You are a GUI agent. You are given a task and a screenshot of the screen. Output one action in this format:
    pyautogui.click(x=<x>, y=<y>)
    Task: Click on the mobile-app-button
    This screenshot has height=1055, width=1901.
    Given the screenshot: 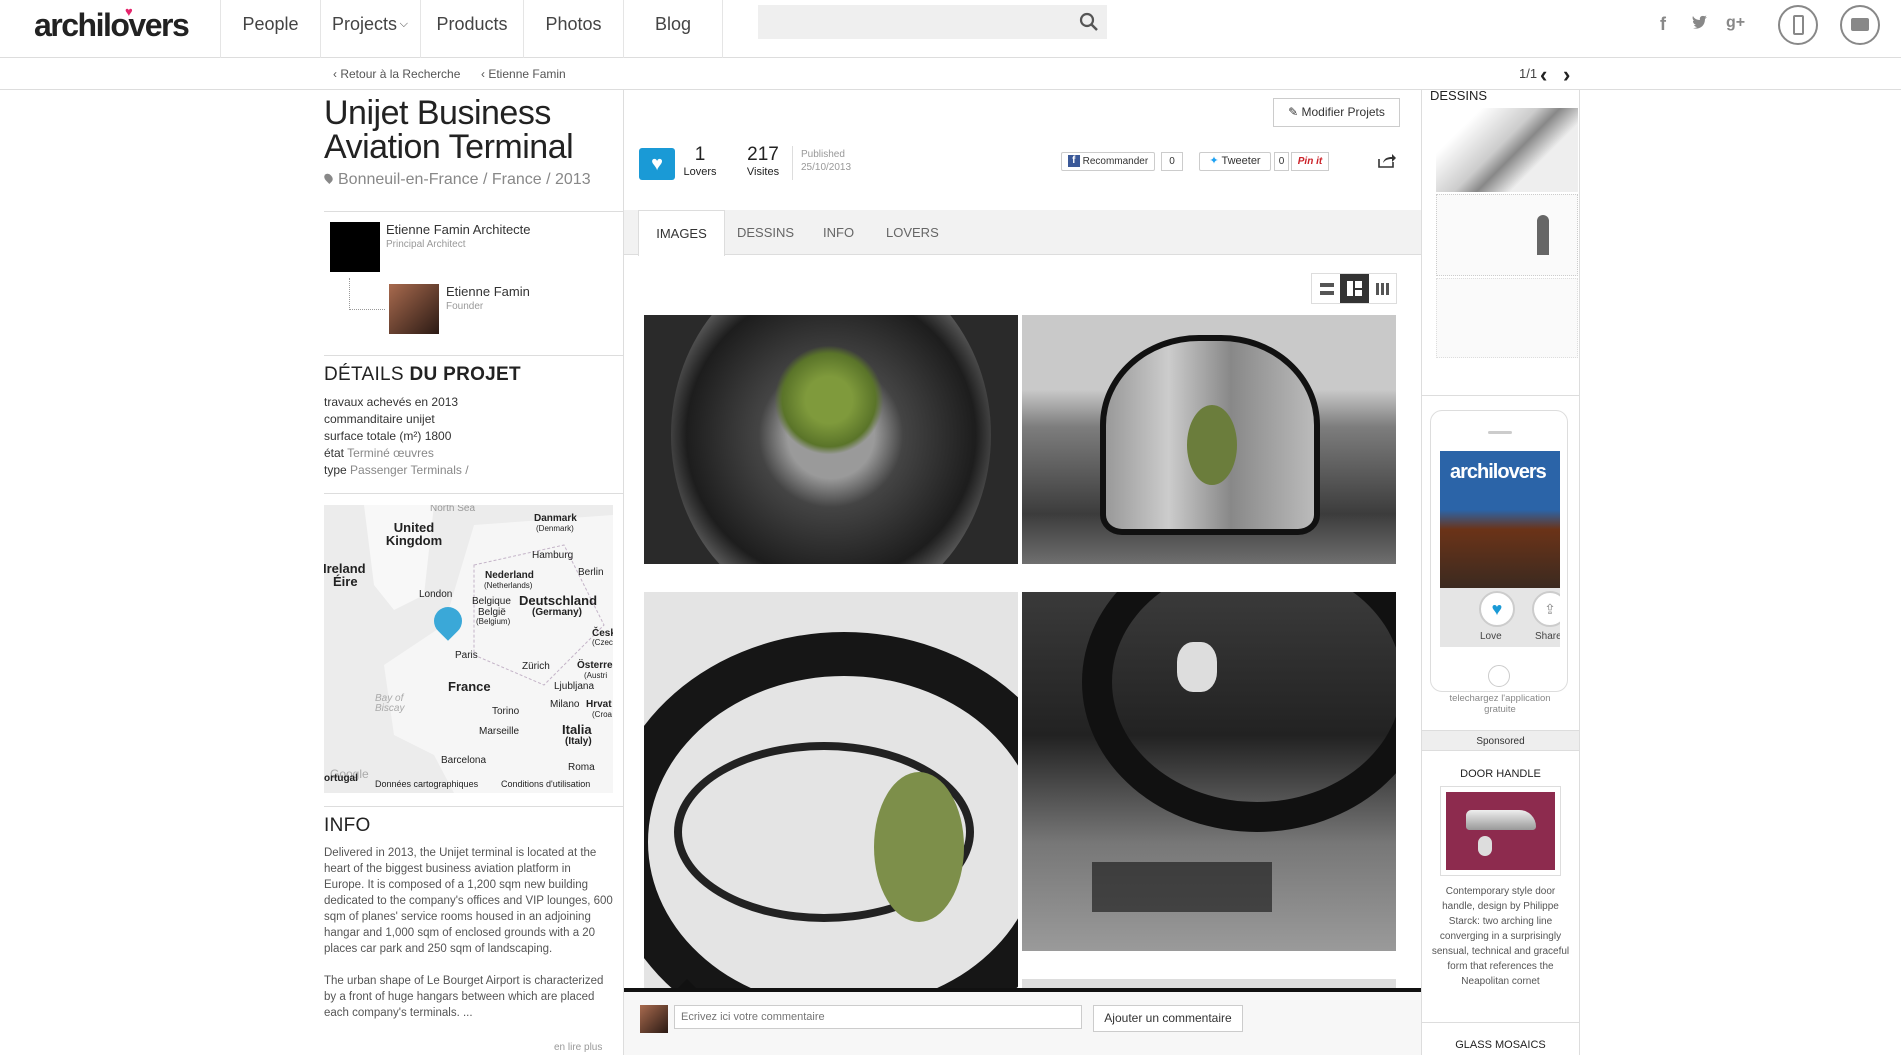 What is the action you would take?
    pyautogui.click(x=1798, y=25)
    